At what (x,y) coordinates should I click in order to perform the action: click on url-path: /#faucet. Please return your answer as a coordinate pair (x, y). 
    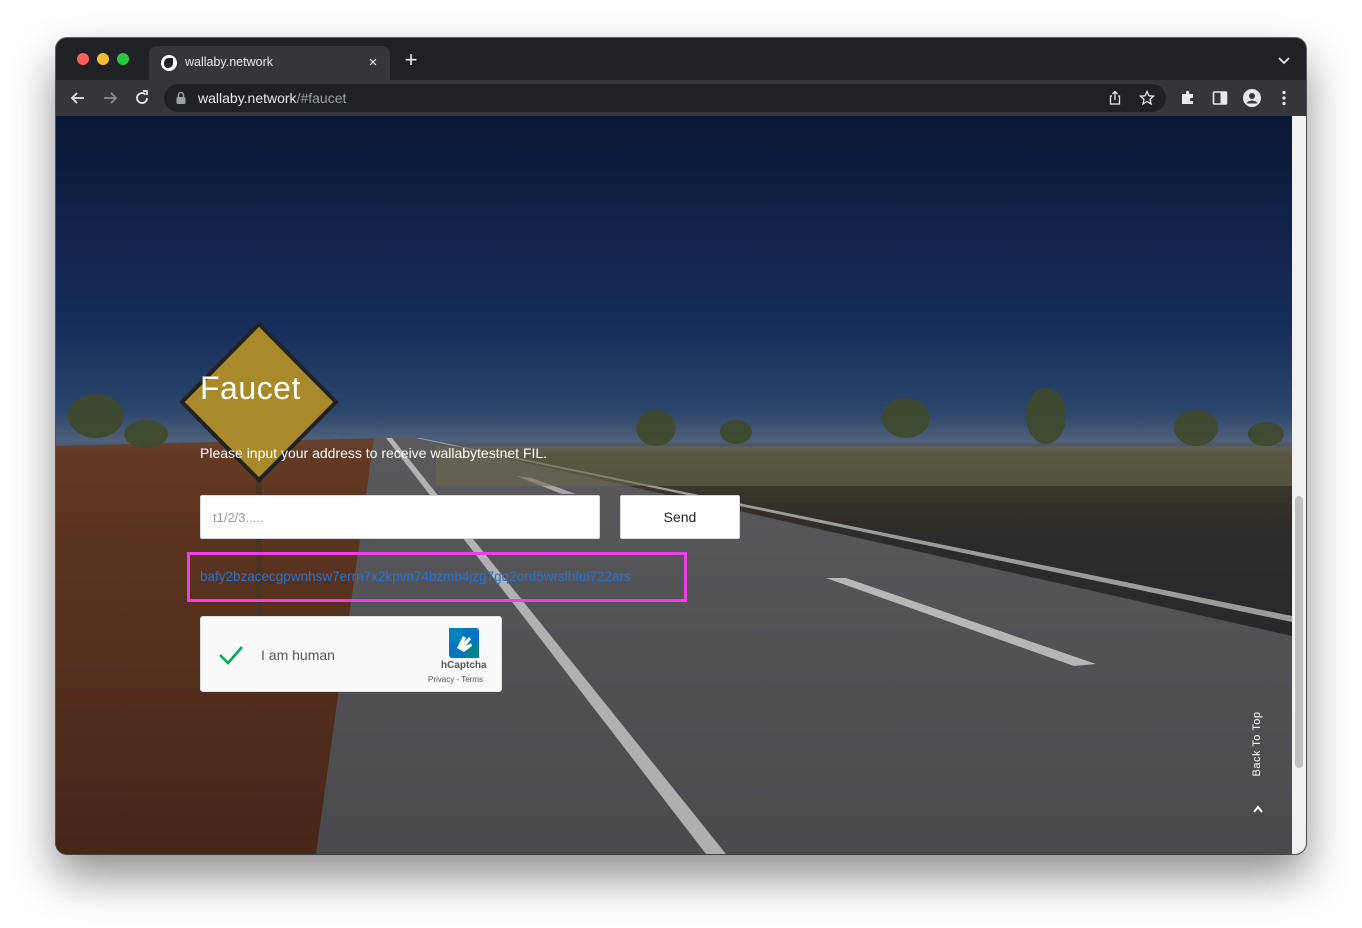
    Looking at the image, I should click on (321, 98).